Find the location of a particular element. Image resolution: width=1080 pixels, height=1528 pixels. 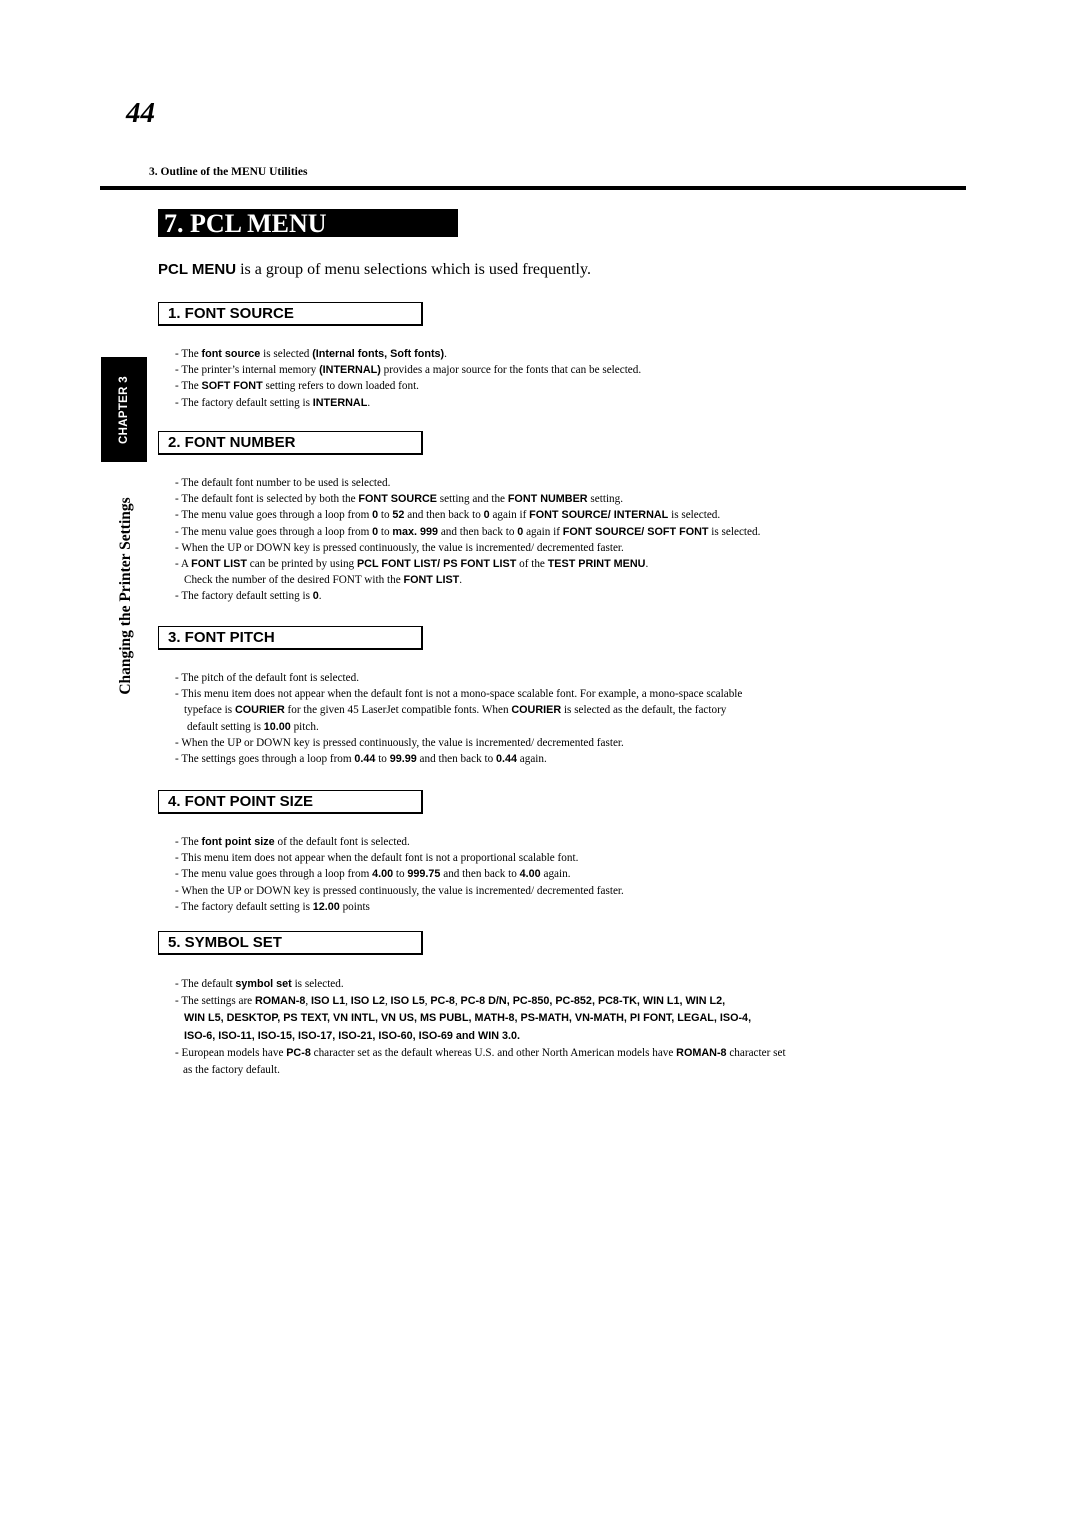

chapter-tab: CHAPTER 3 is located at coordinates (124, 409).